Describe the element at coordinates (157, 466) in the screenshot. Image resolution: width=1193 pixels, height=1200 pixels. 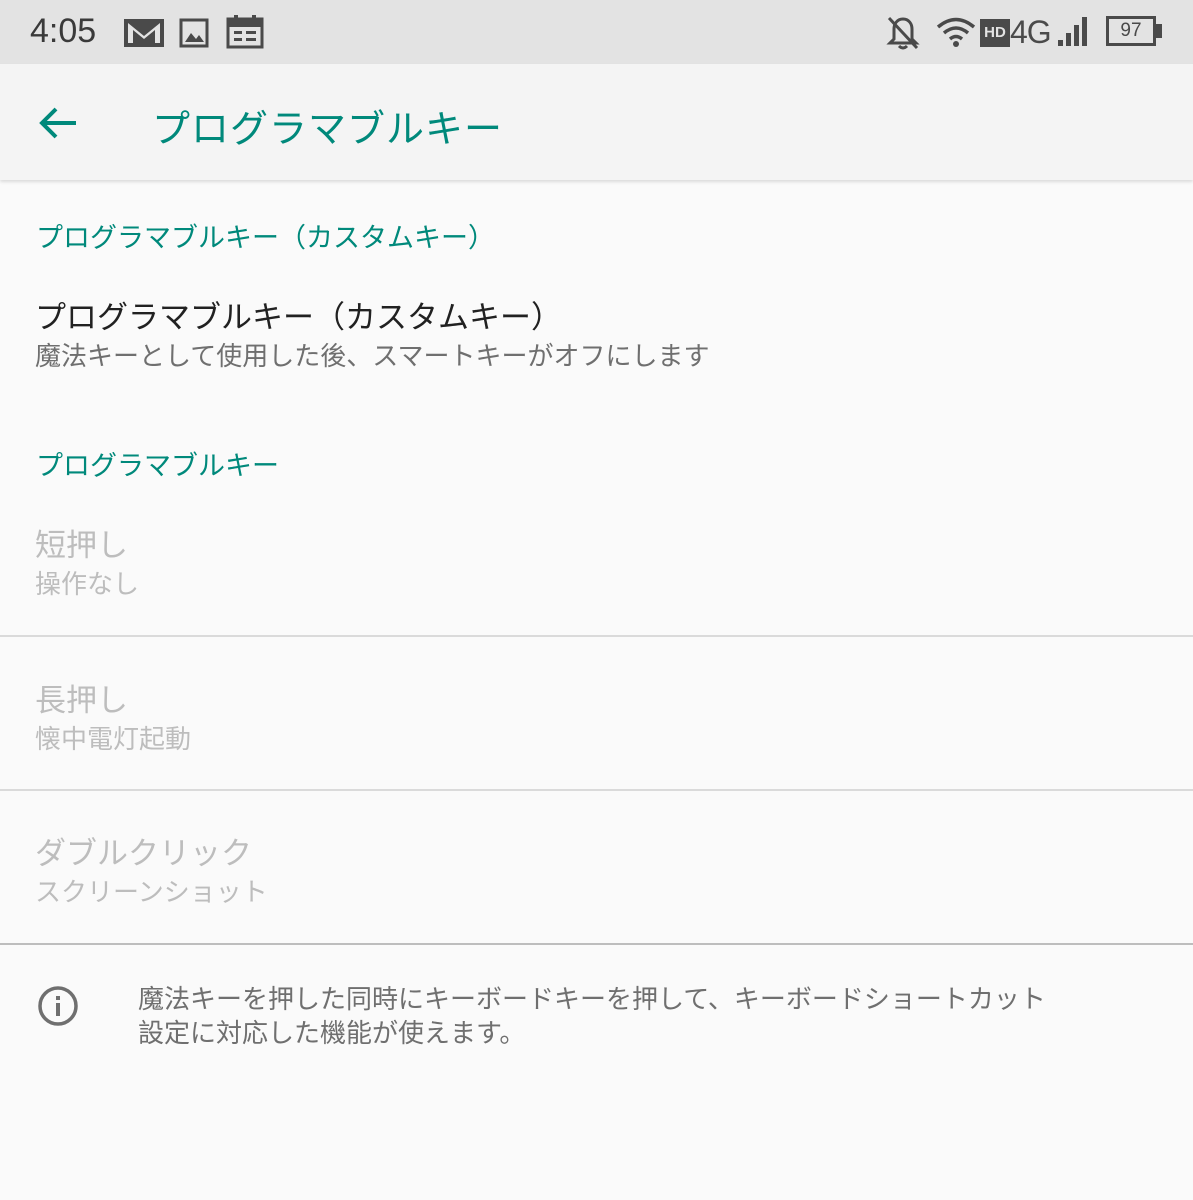
I see `section-header-programmable: プログラマブルキー` at that location.